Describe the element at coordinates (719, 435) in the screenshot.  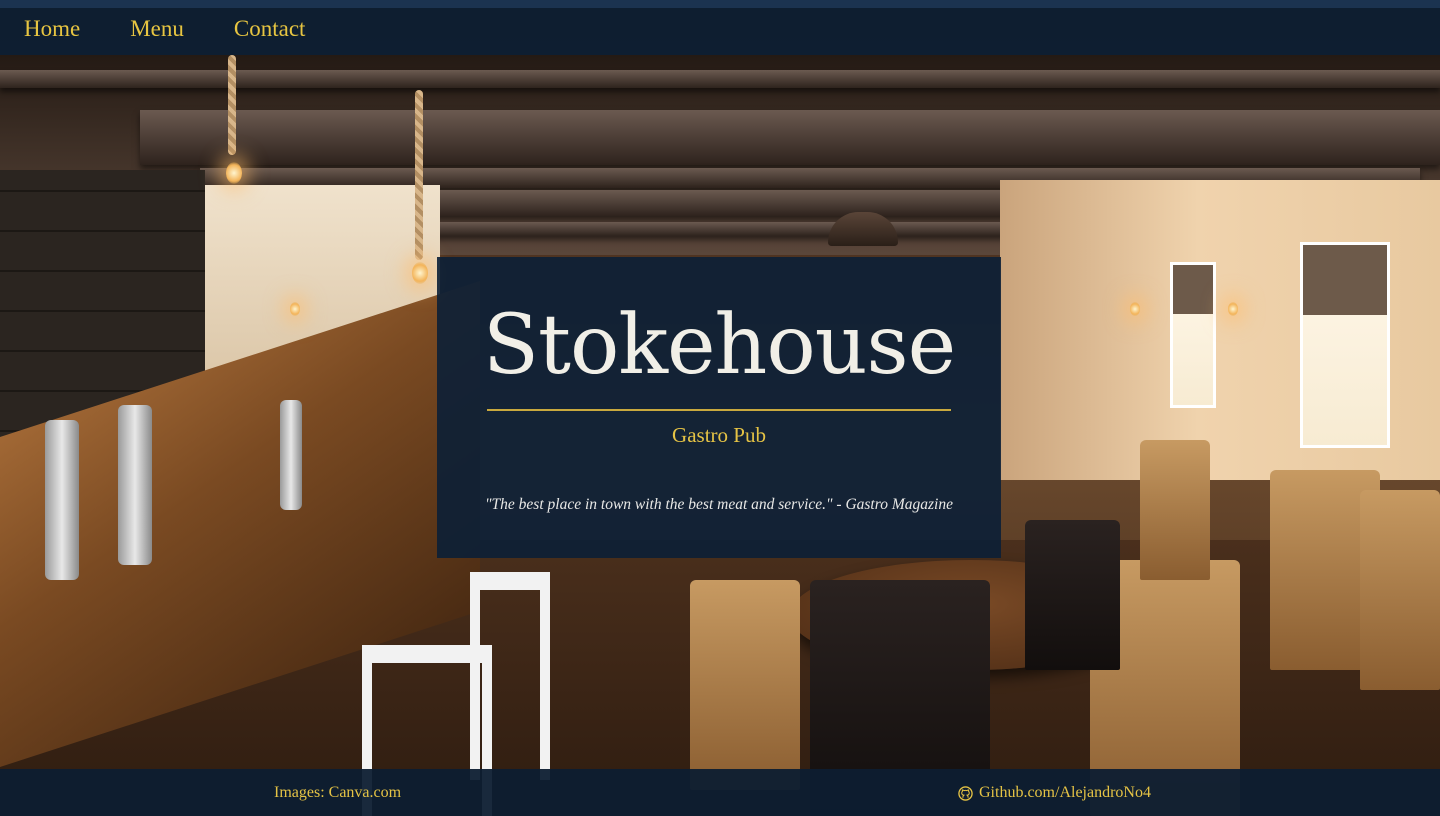
I see `hero-subtitle: Gastro Pub` at that location.